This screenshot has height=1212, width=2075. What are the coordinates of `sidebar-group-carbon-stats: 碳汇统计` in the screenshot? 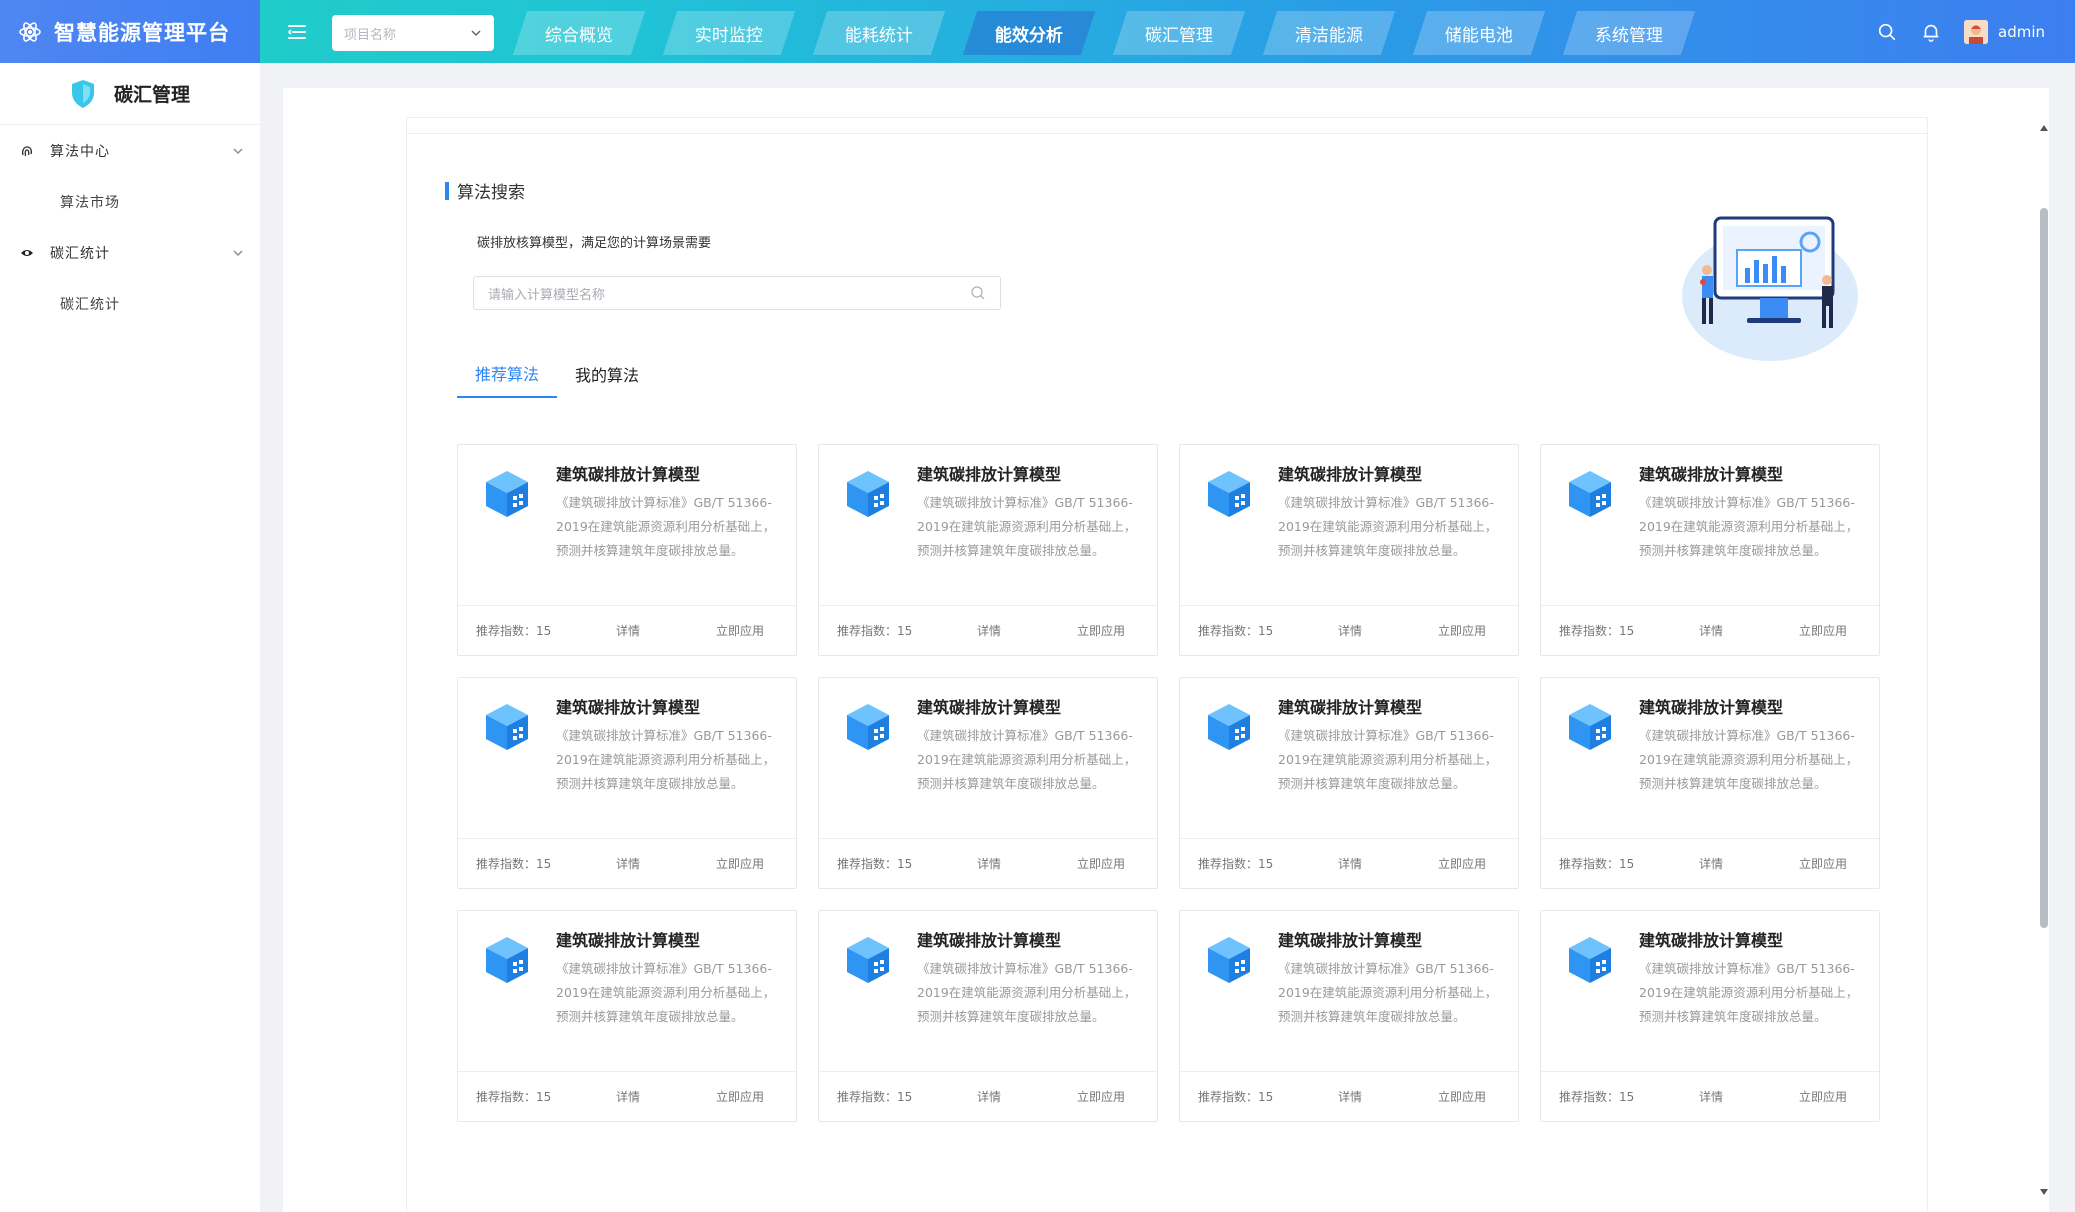 It's located at (130, 253).